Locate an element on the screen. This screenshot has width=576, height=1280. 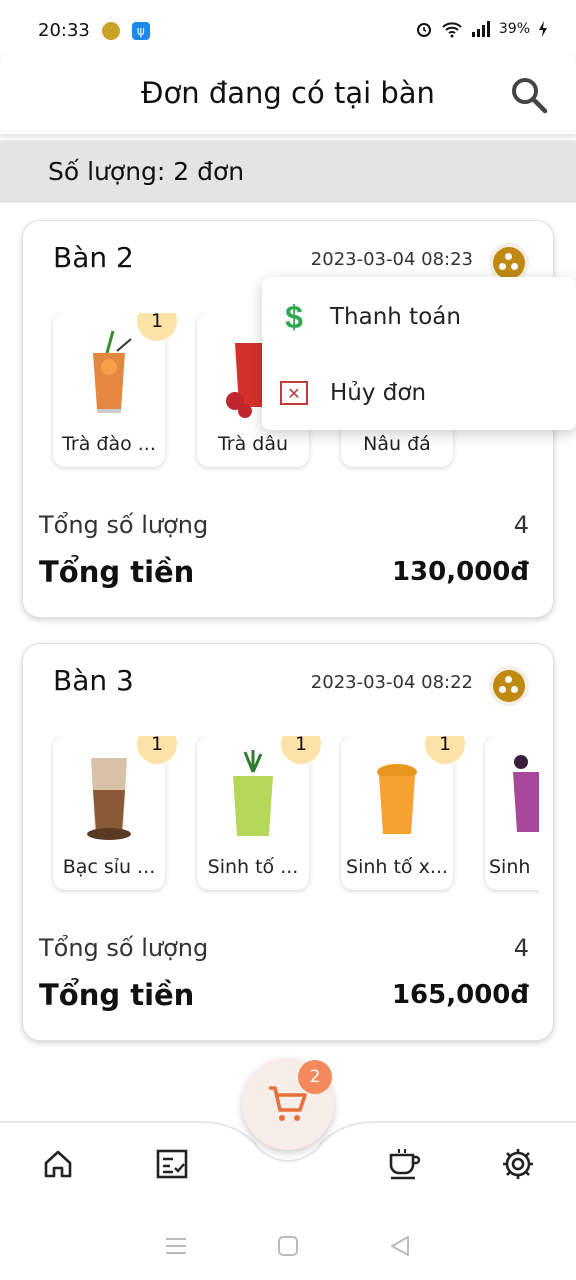
order-count-bar: Số lượng: 2 đơn is located at coordinates (288, 171).